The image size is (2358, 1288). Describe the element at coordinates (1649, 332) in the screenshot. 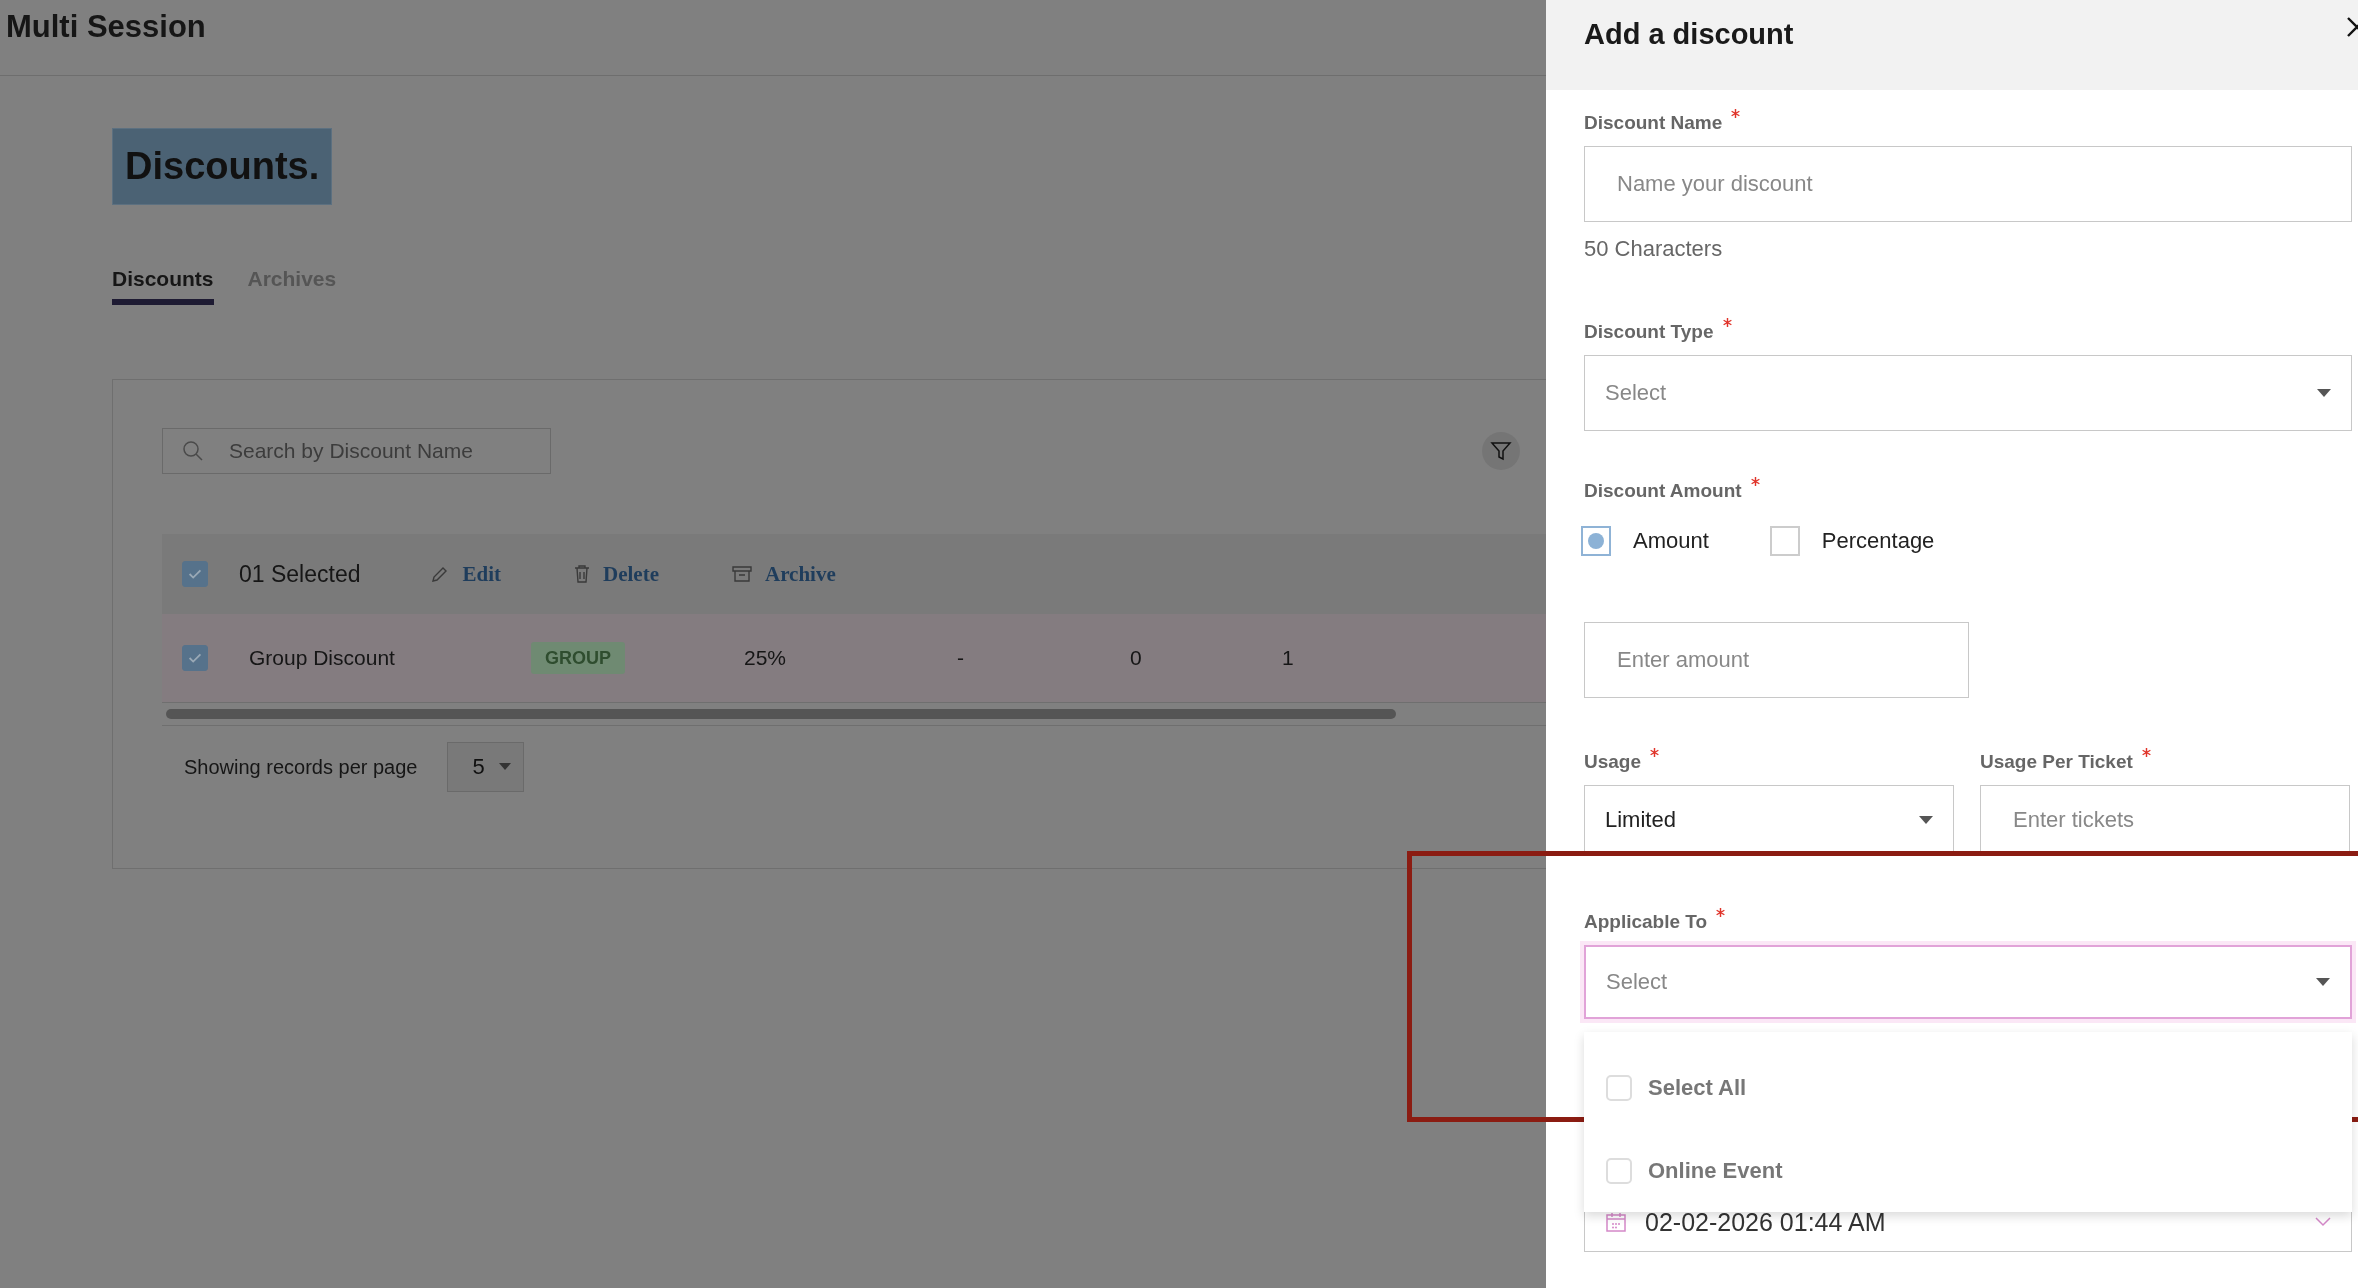

I see `field-label: Discount Type` at that location.